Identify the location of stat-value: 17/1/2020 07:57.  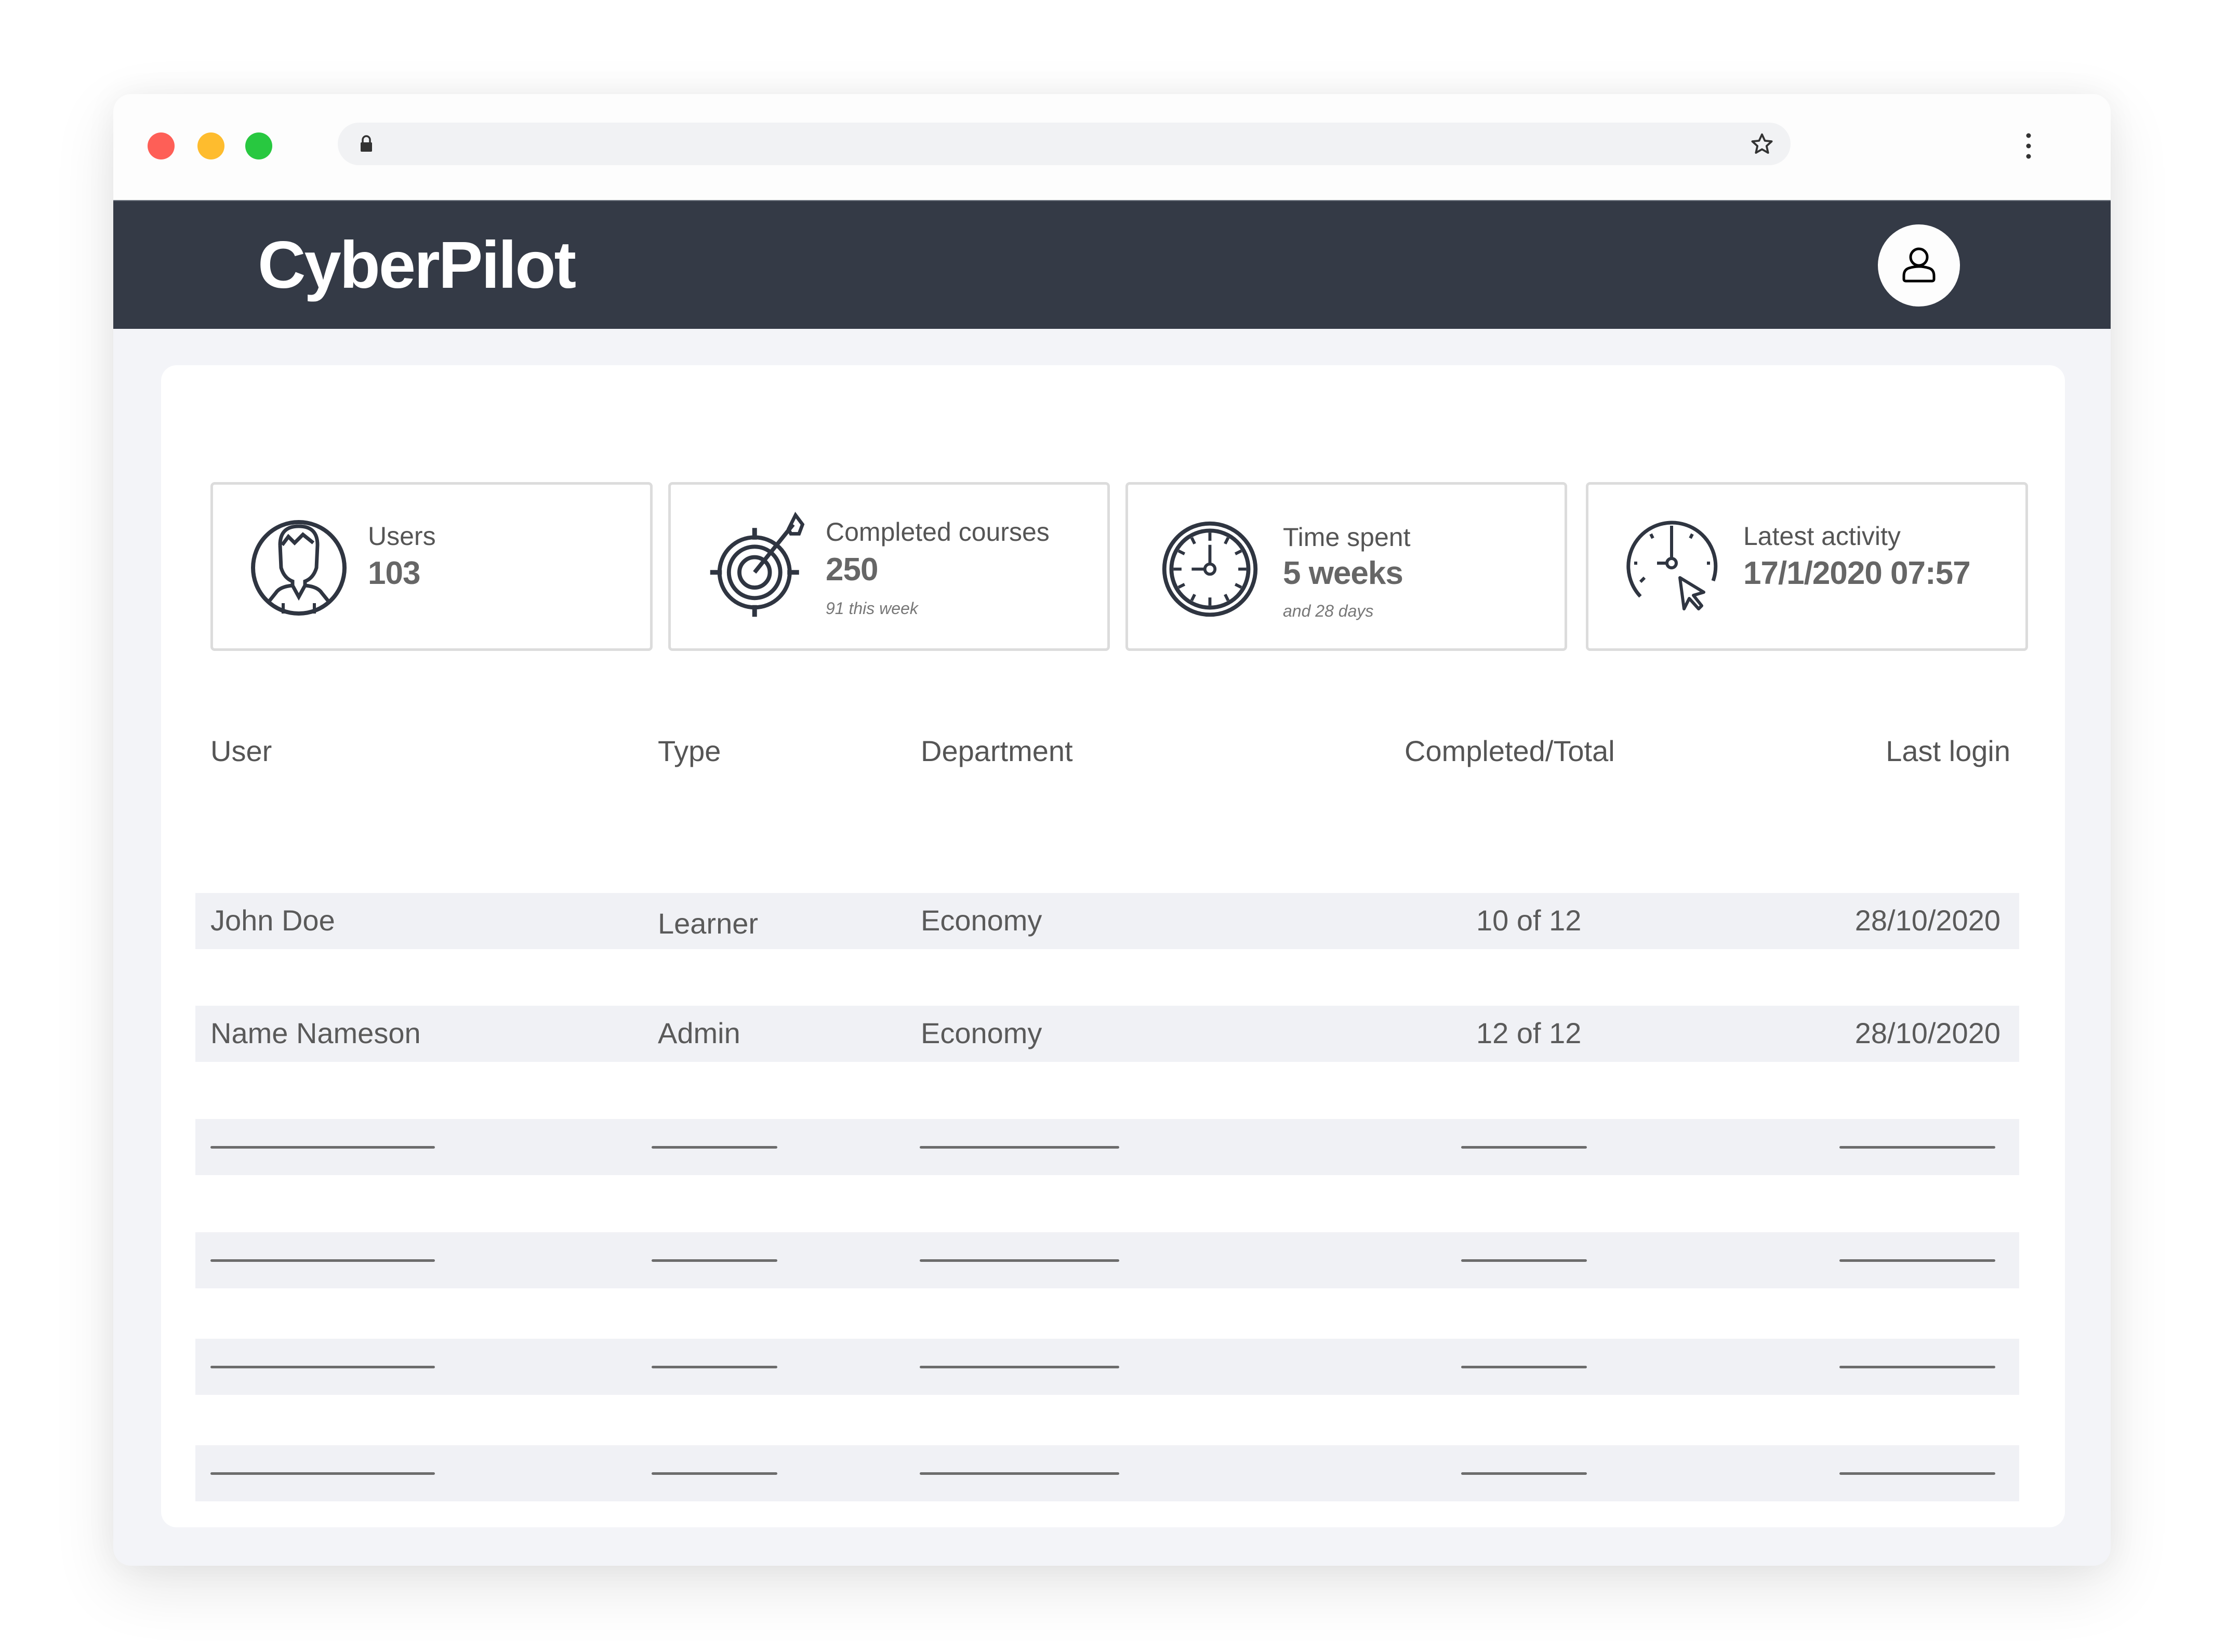
(1857, 573).